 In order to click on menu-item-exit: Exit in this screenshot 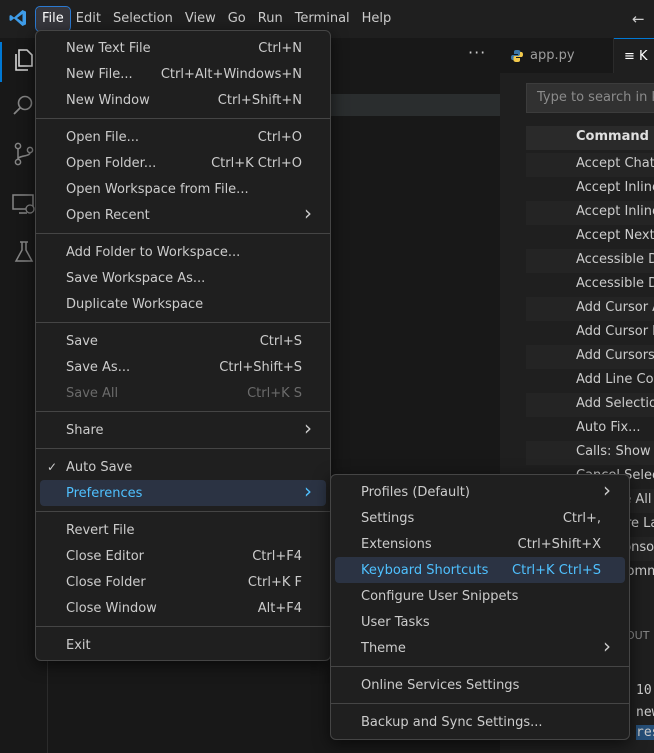, I will do `click(183, 645)`.